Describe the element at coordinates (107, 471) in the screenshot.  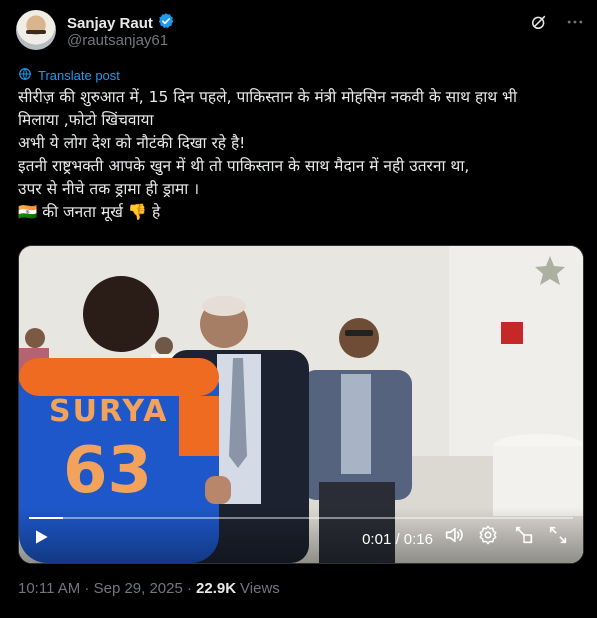
I see `jersey-number: 63` at that location.